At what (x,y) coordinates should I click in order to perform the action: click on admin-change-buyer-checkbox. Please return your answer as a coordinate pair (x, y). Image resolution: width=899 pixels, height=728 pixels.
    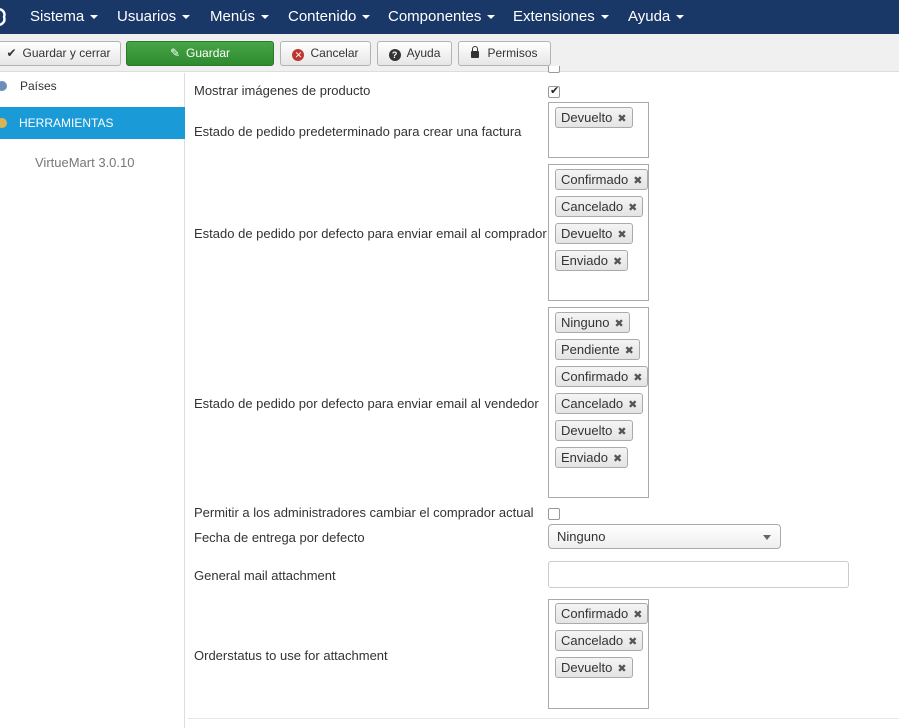
    Looking at the image, I should click on (554, 514).